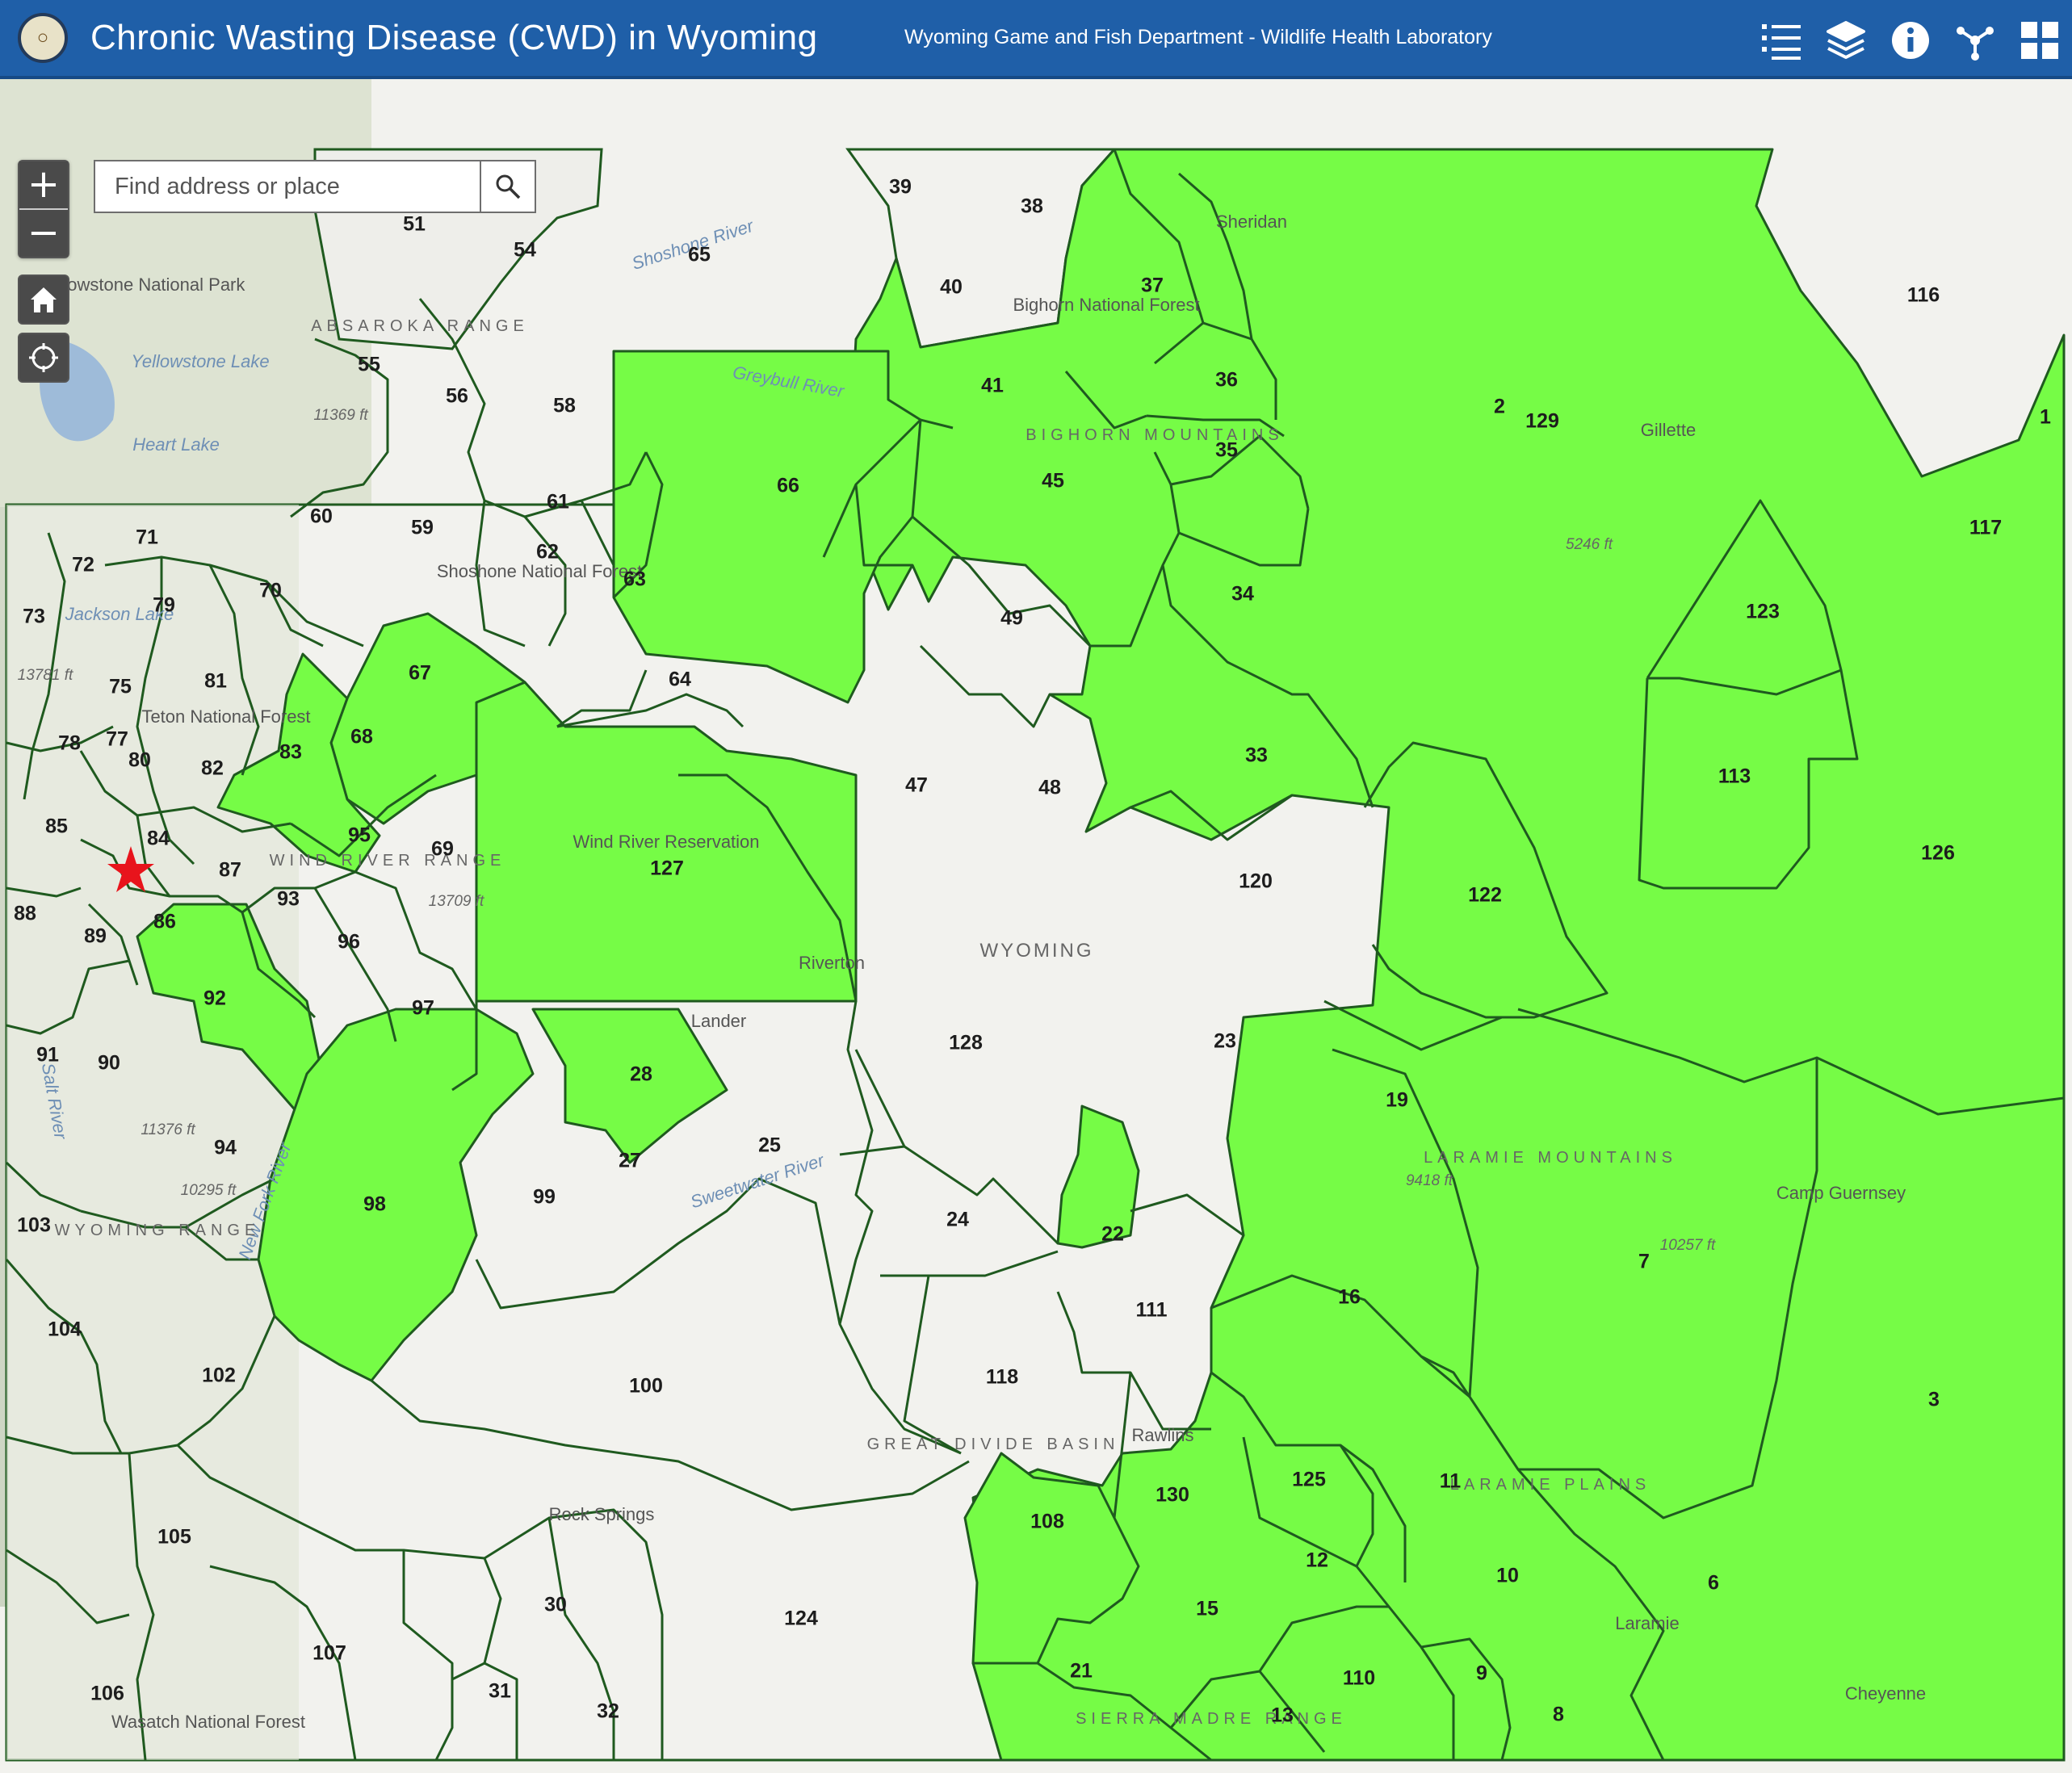 The height and width of the screenshot is (1773, 2072). What do you see at coordinates (1032, 206) in the screenshot?
I see `area-label-38: 38` at bounding box center [1032, 206].